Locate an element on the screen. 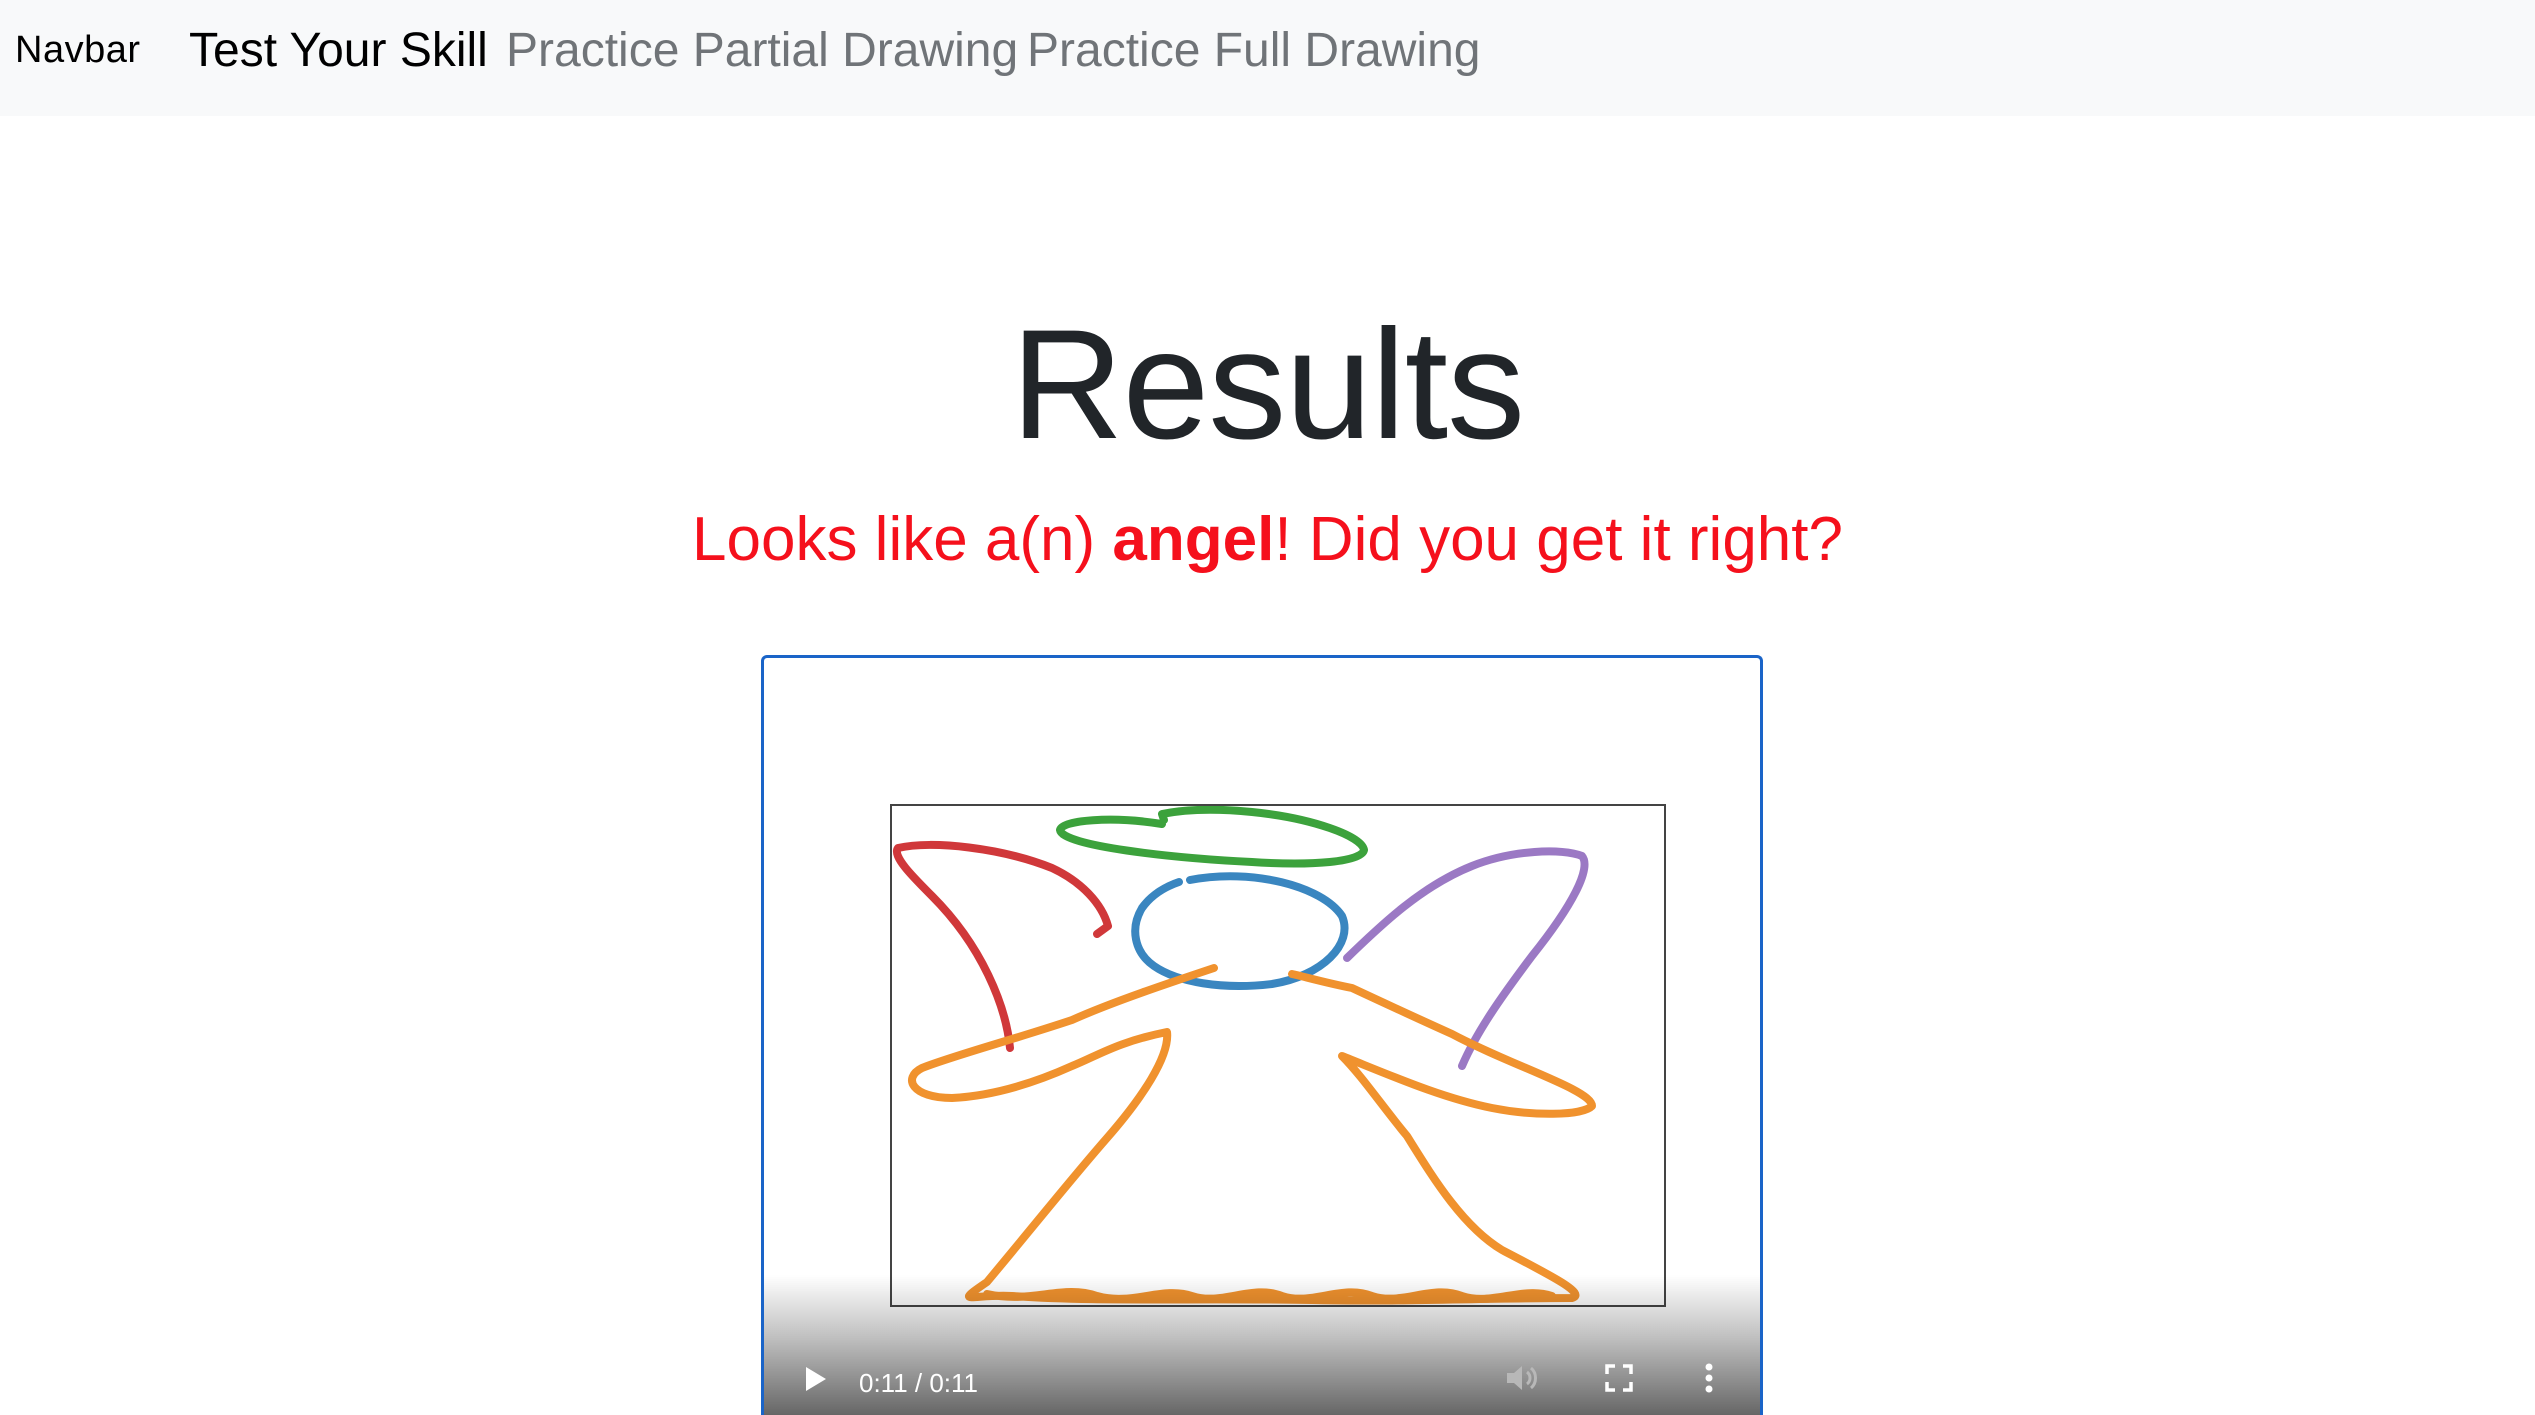  right-wing-stroke is located at coordinates (1466, 958).